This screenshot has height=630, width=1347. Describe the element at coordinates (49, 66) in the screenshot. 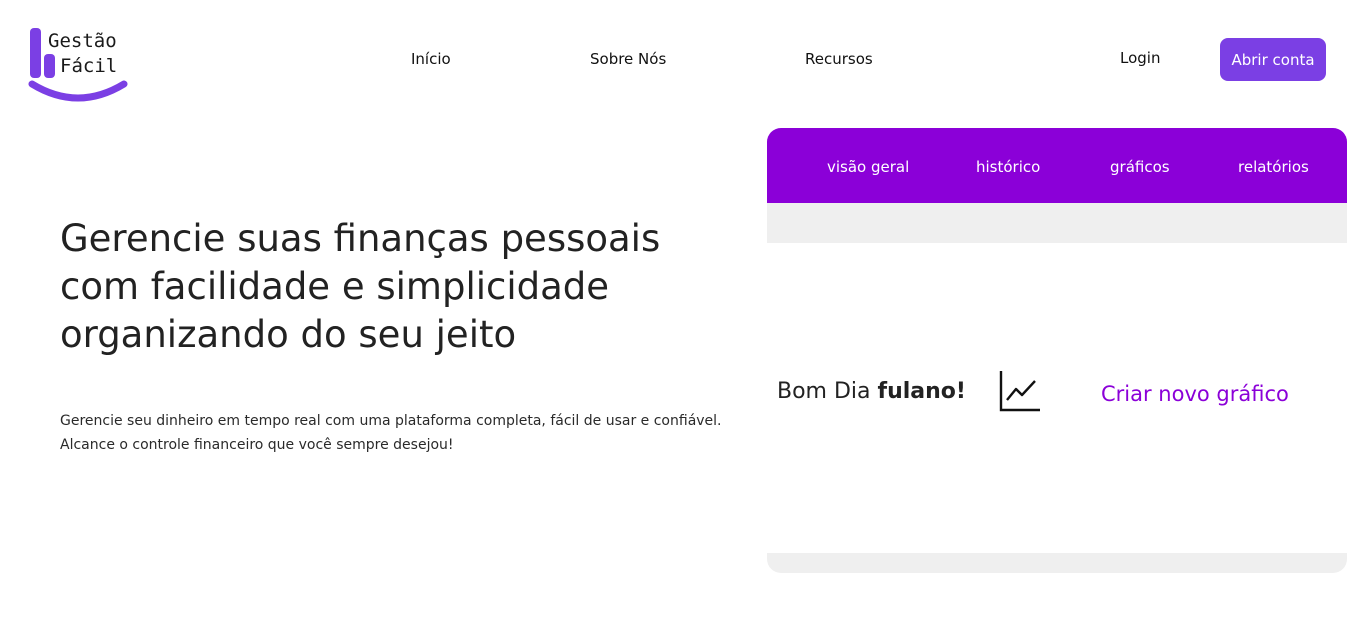

I see `logo-bar-short` at that location.